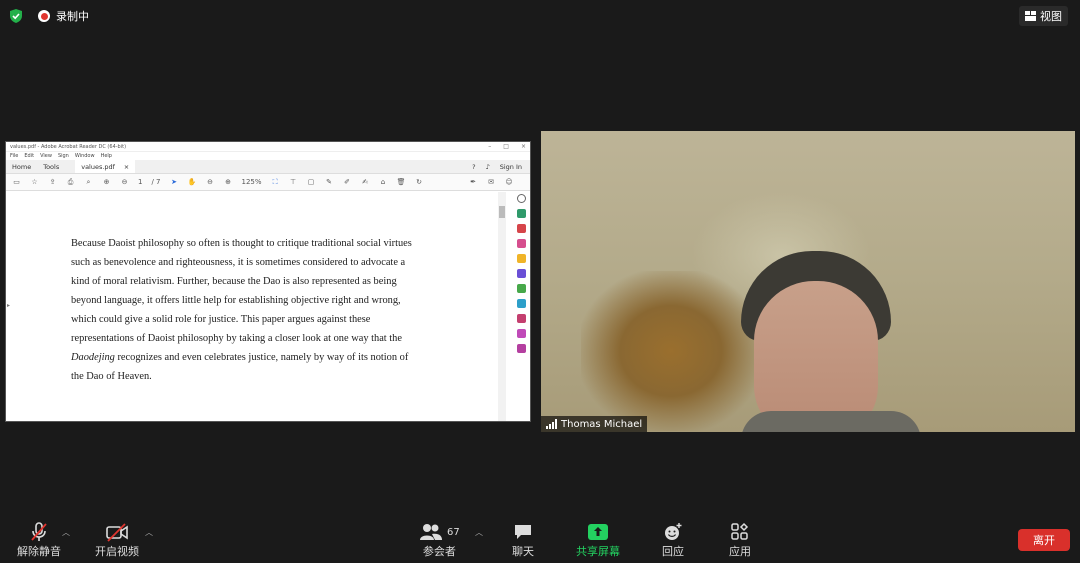 This screenshot has height=563, width=1080. Describe the element at coordinates (1044, 540) in the screenshot. I see `leave-button: 离开` at that location.